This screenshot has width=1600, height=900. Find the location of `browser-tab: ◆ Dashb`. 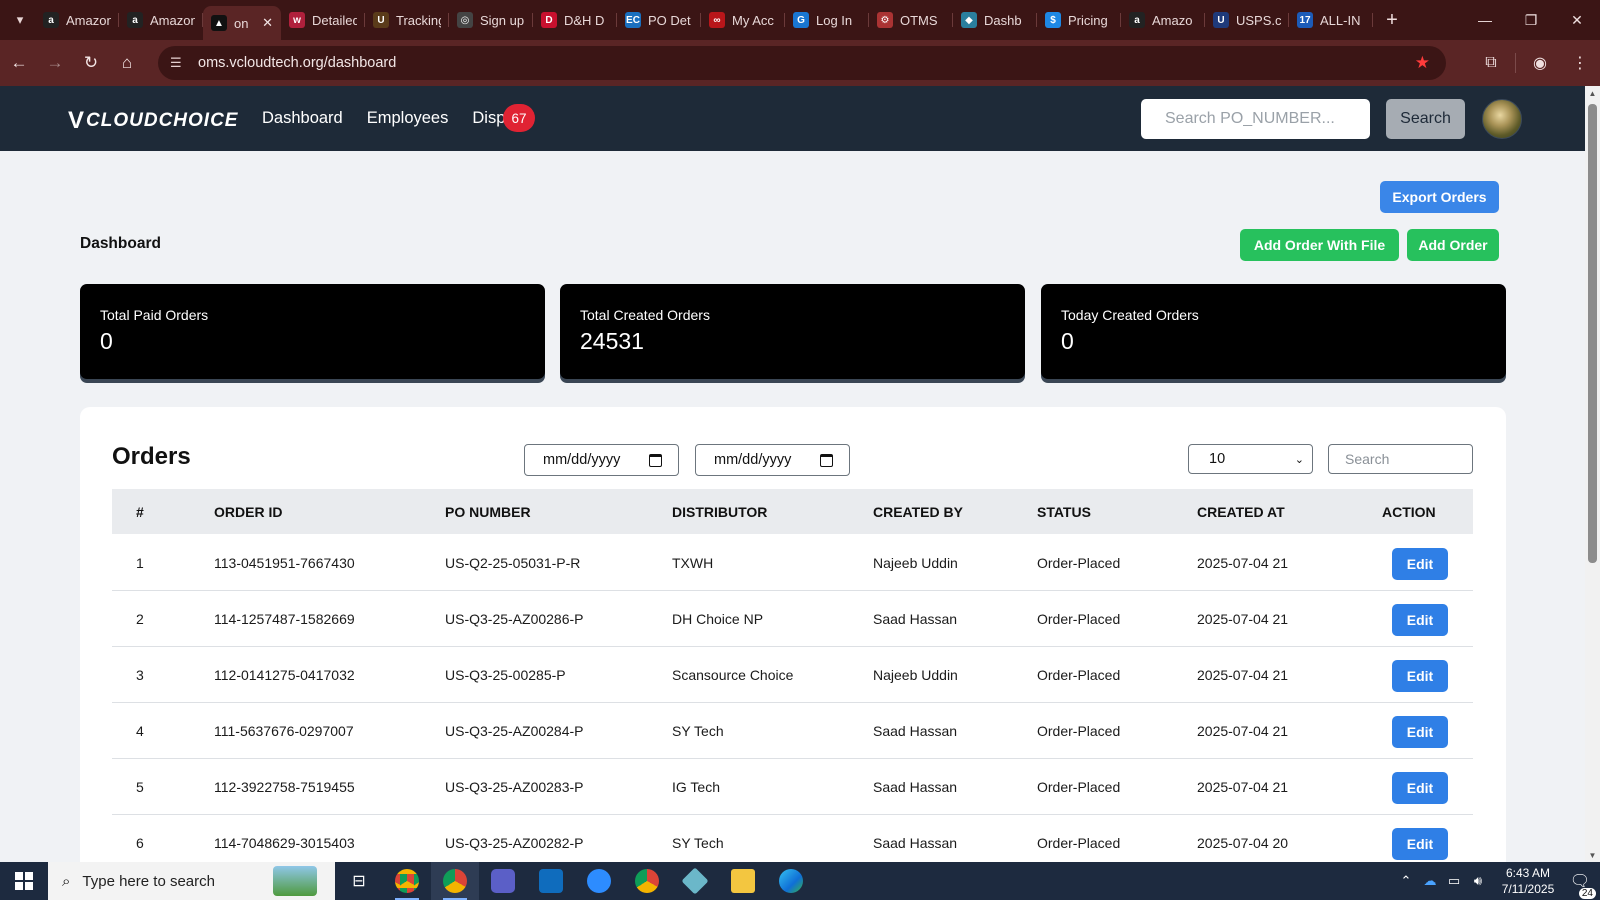

browser-tab: ◆ Dashb is located at coordinates (995, 20).